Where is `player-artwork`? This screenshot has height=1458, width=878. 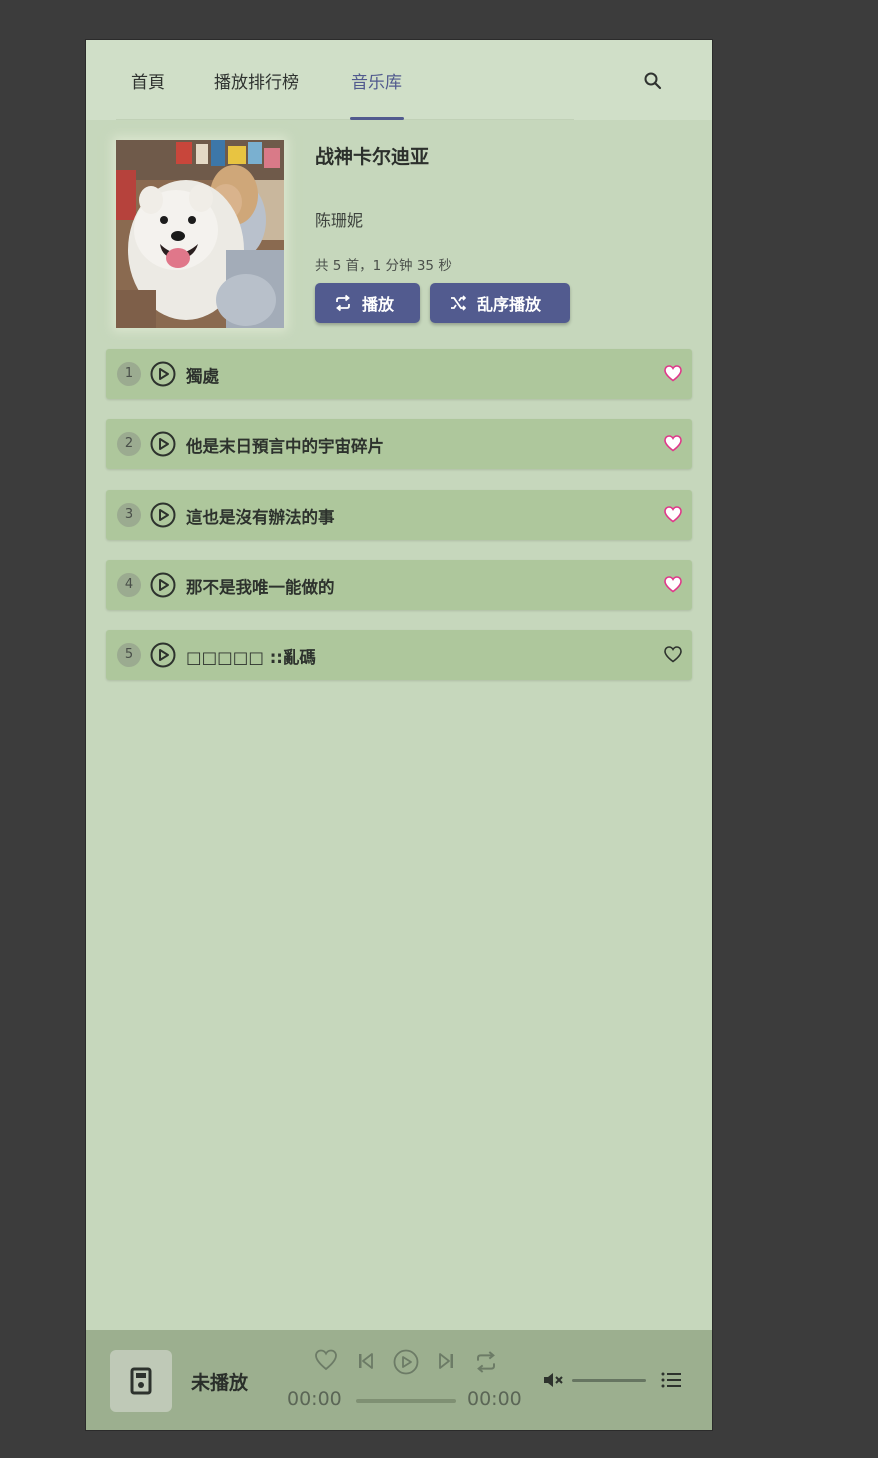 player-artwork is located at coordinates (141, 1381).